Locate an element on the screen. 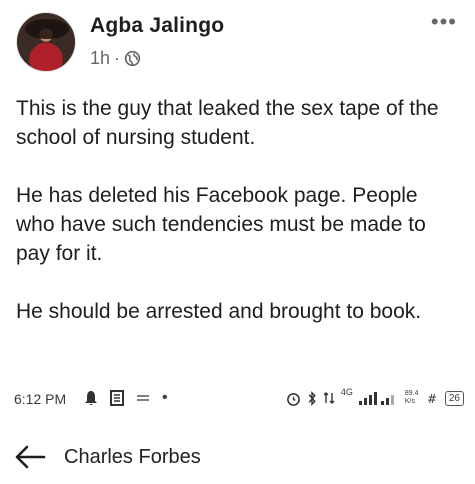 This screenshot has width=475, height=484. post-meta: 1h · is located at coordinates (115, 58).